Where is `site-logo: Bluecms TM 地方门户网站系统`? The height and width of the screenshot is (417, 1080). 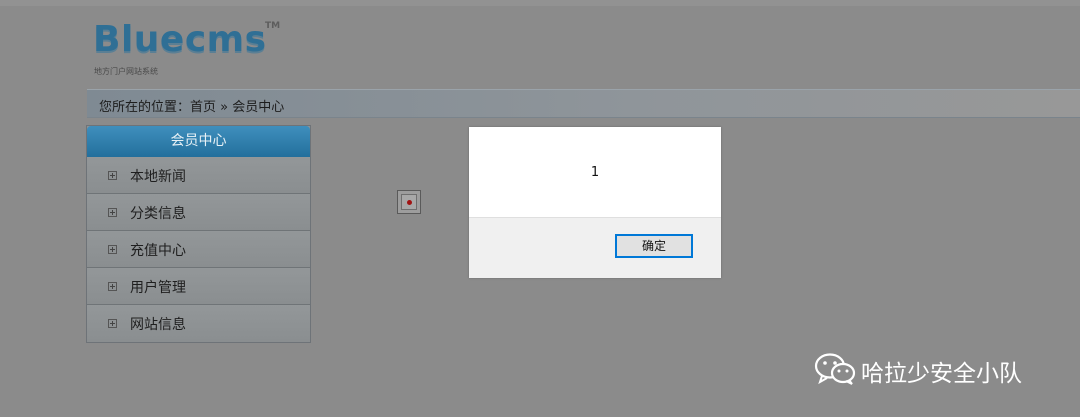
site-logo: Bluecms TM 地方门户网站系统 is located at coordinates (186, 48).